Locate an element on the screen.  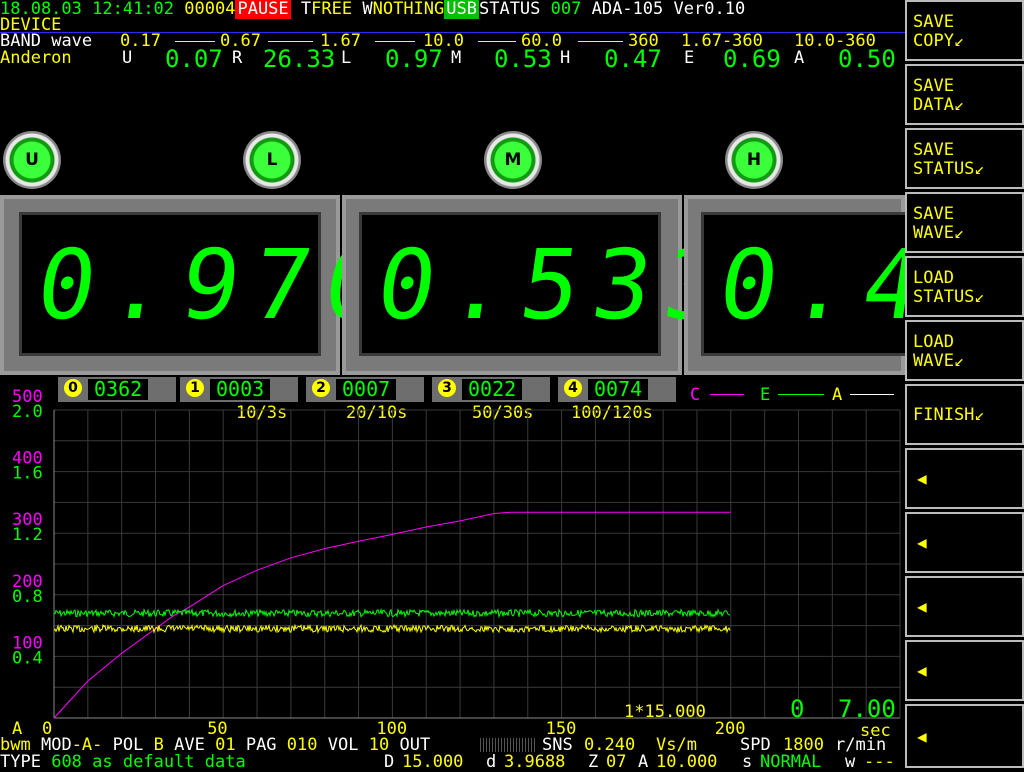
w-value: NOTHING is located at coordinates (408, 9).